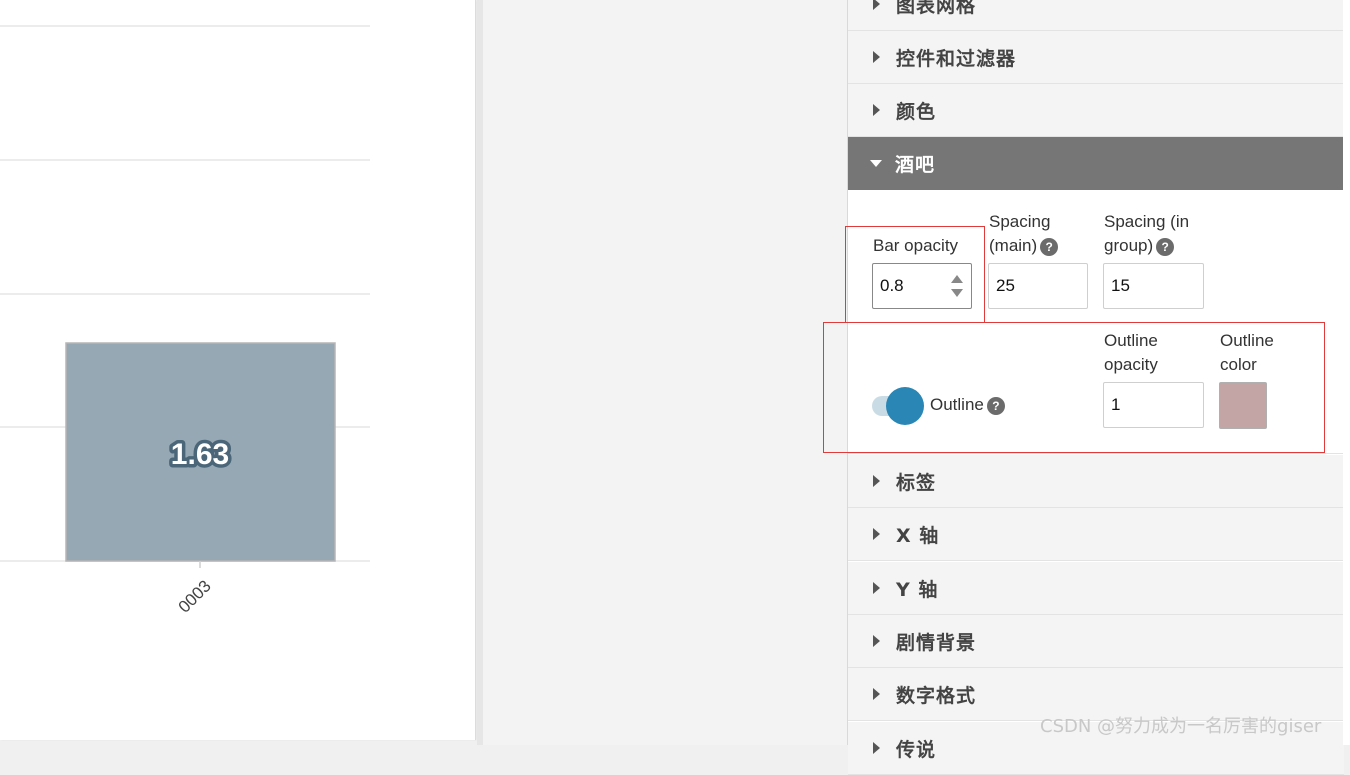 The image size is (1350, 775). I want to click on spinner-down-icon, so click(957, 293).